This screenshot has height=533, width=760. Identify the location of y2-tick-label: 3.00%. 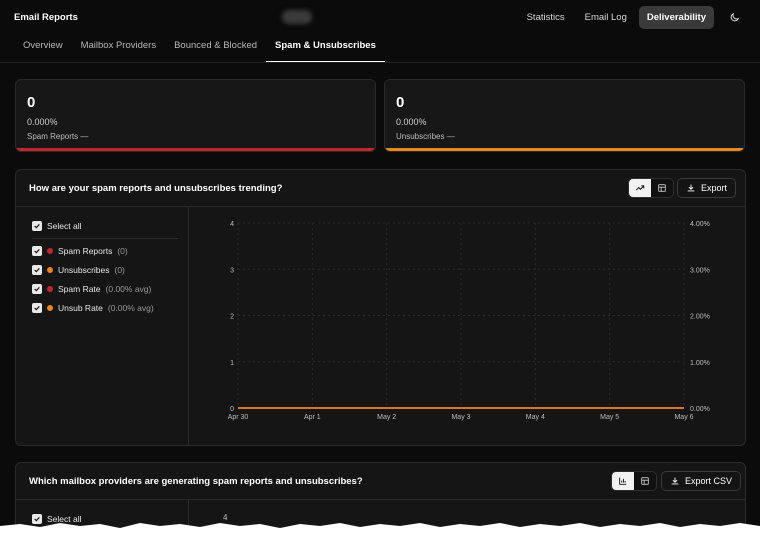
(700, 270).